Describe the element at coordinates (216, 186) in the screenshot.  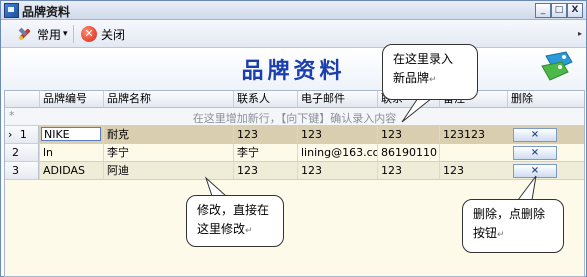
I see `callout-pointer-edit` at that location.